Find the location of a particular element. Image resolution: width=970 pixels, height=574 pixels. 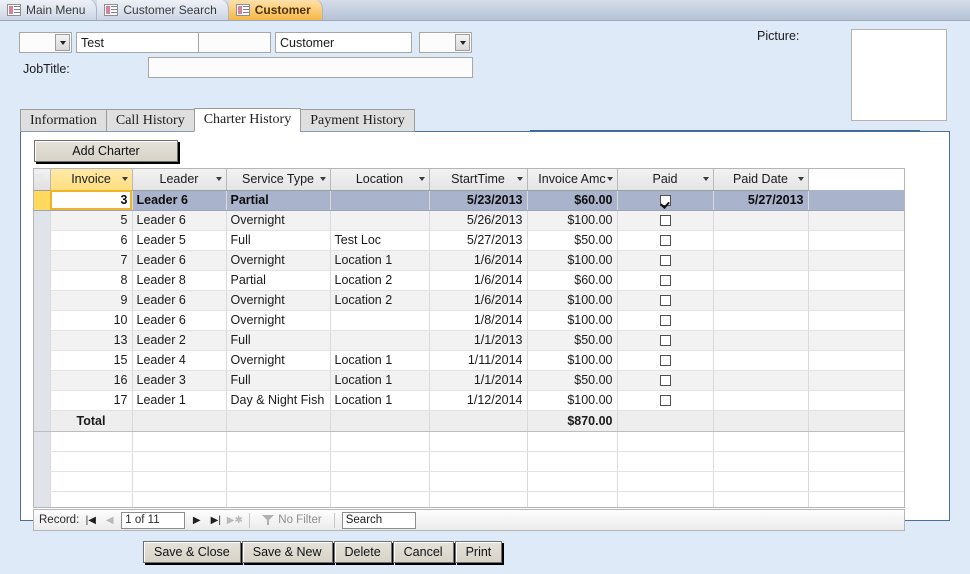

cell-location: Location 2 is located at coordinates (380, 300).